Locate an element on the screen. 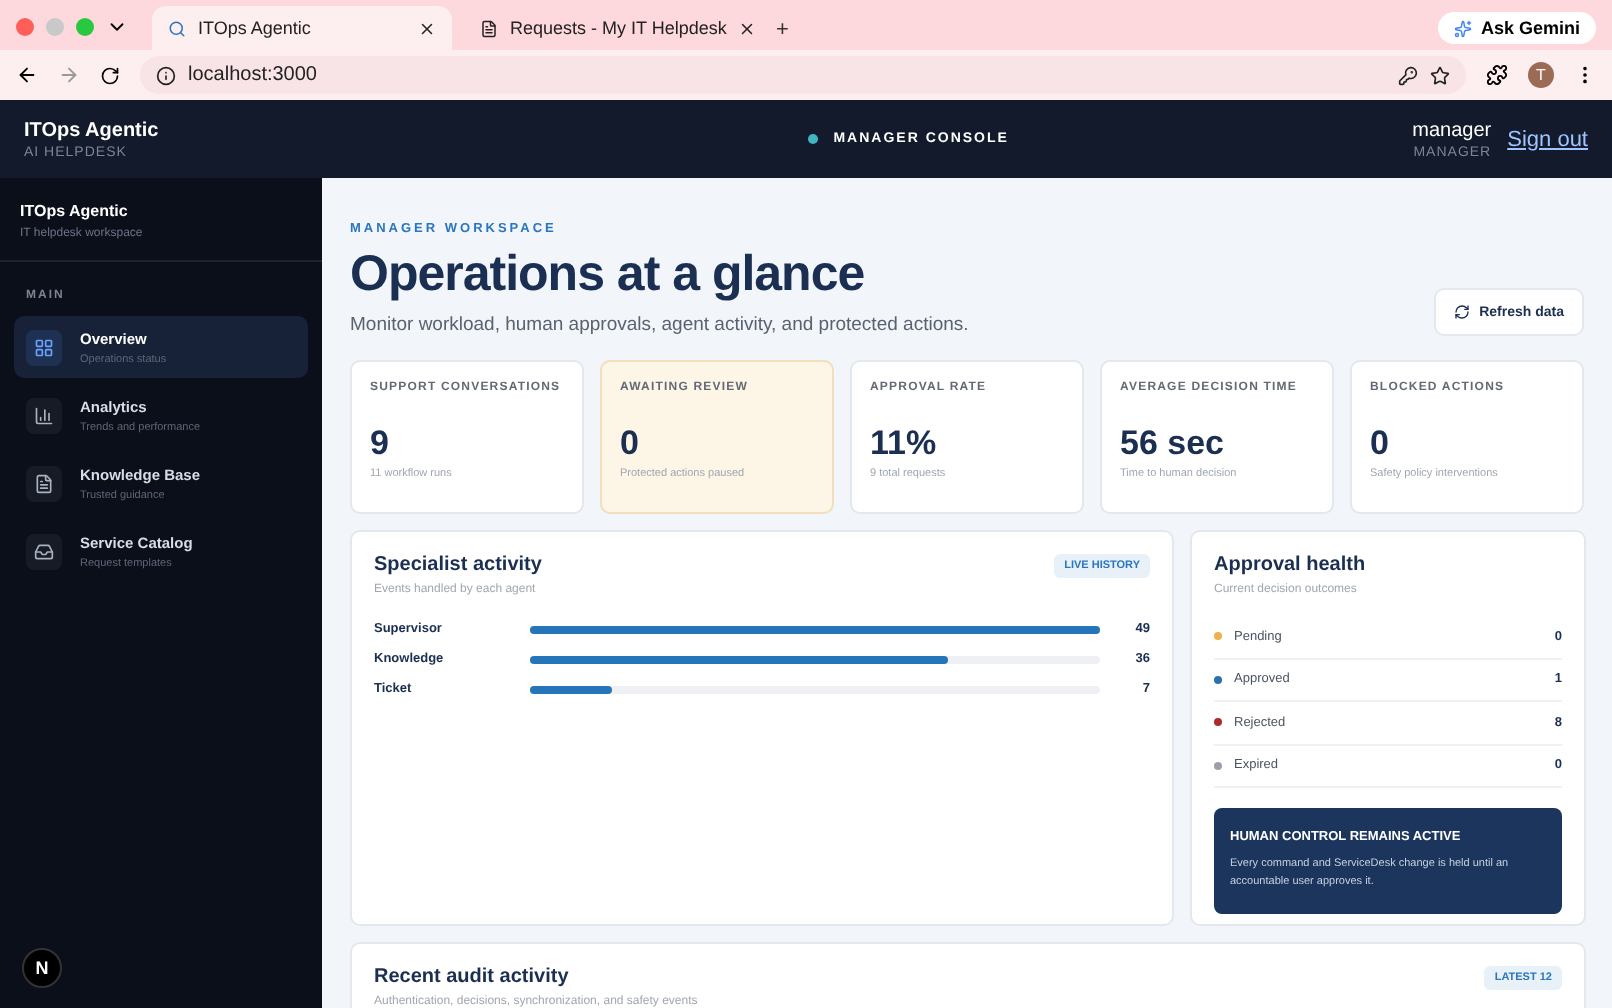 Image resolution: width=1612 pixels, height=1008 pixels. info-icon is located at coordinates (166, 75).